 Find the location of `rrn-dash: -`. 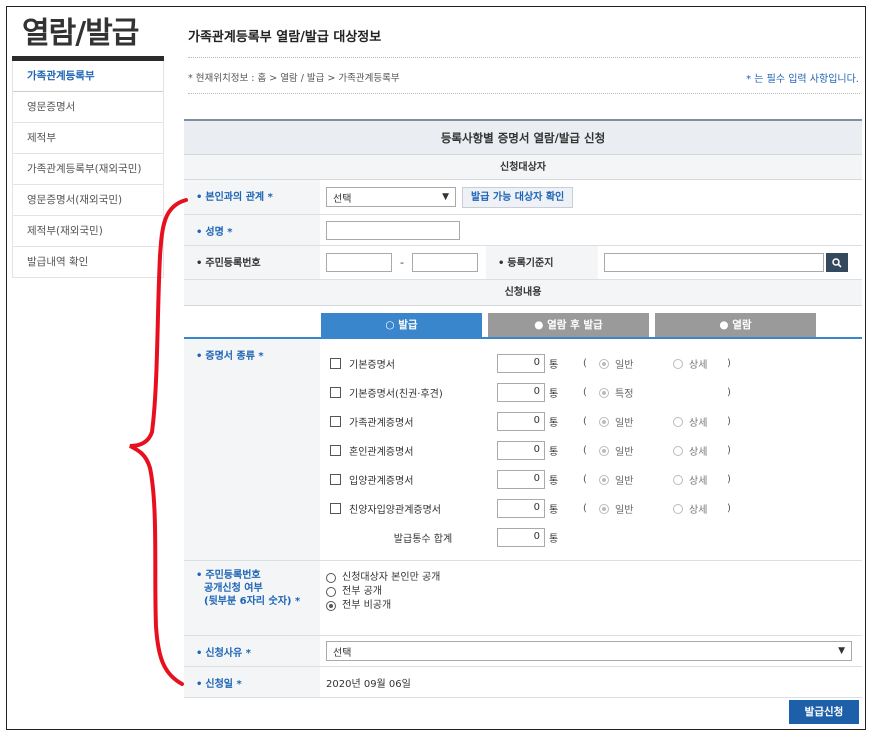

rrn-dash: - is located at coordinates (402, 262).